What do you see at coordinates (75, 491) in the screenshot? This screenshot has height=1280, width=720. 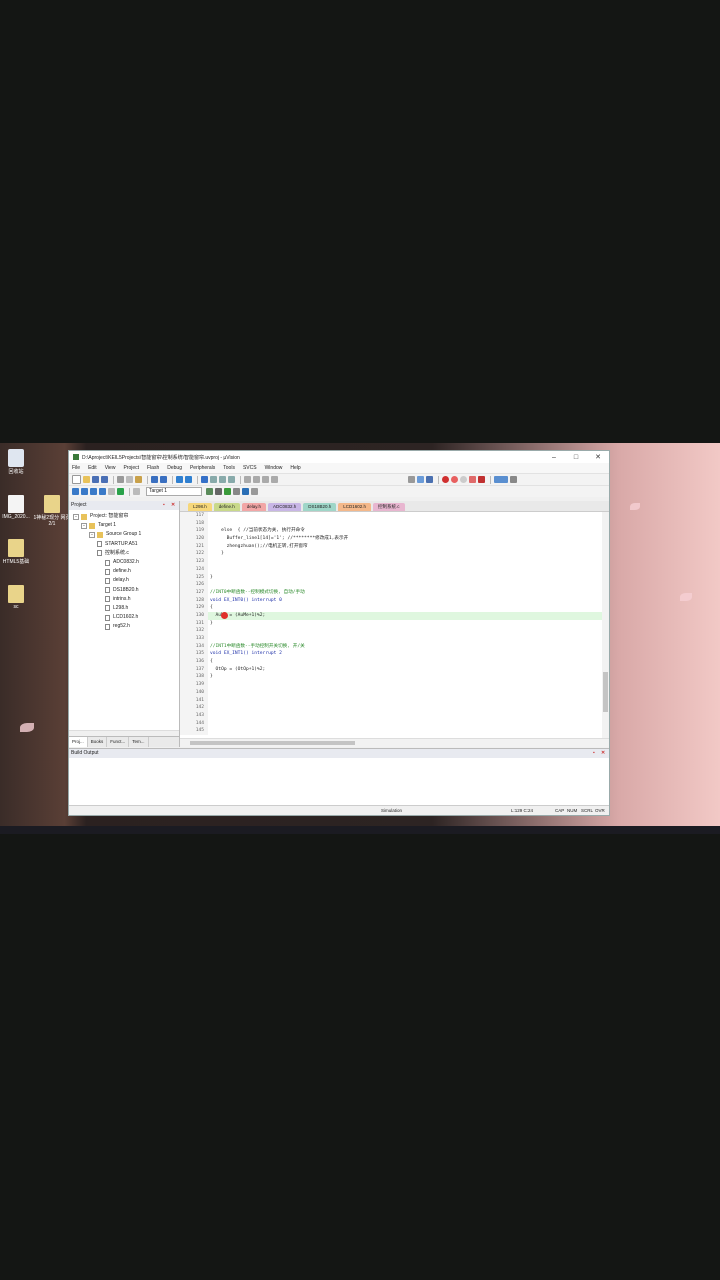 I see `translate-icon` at bounding box center [75, 491].